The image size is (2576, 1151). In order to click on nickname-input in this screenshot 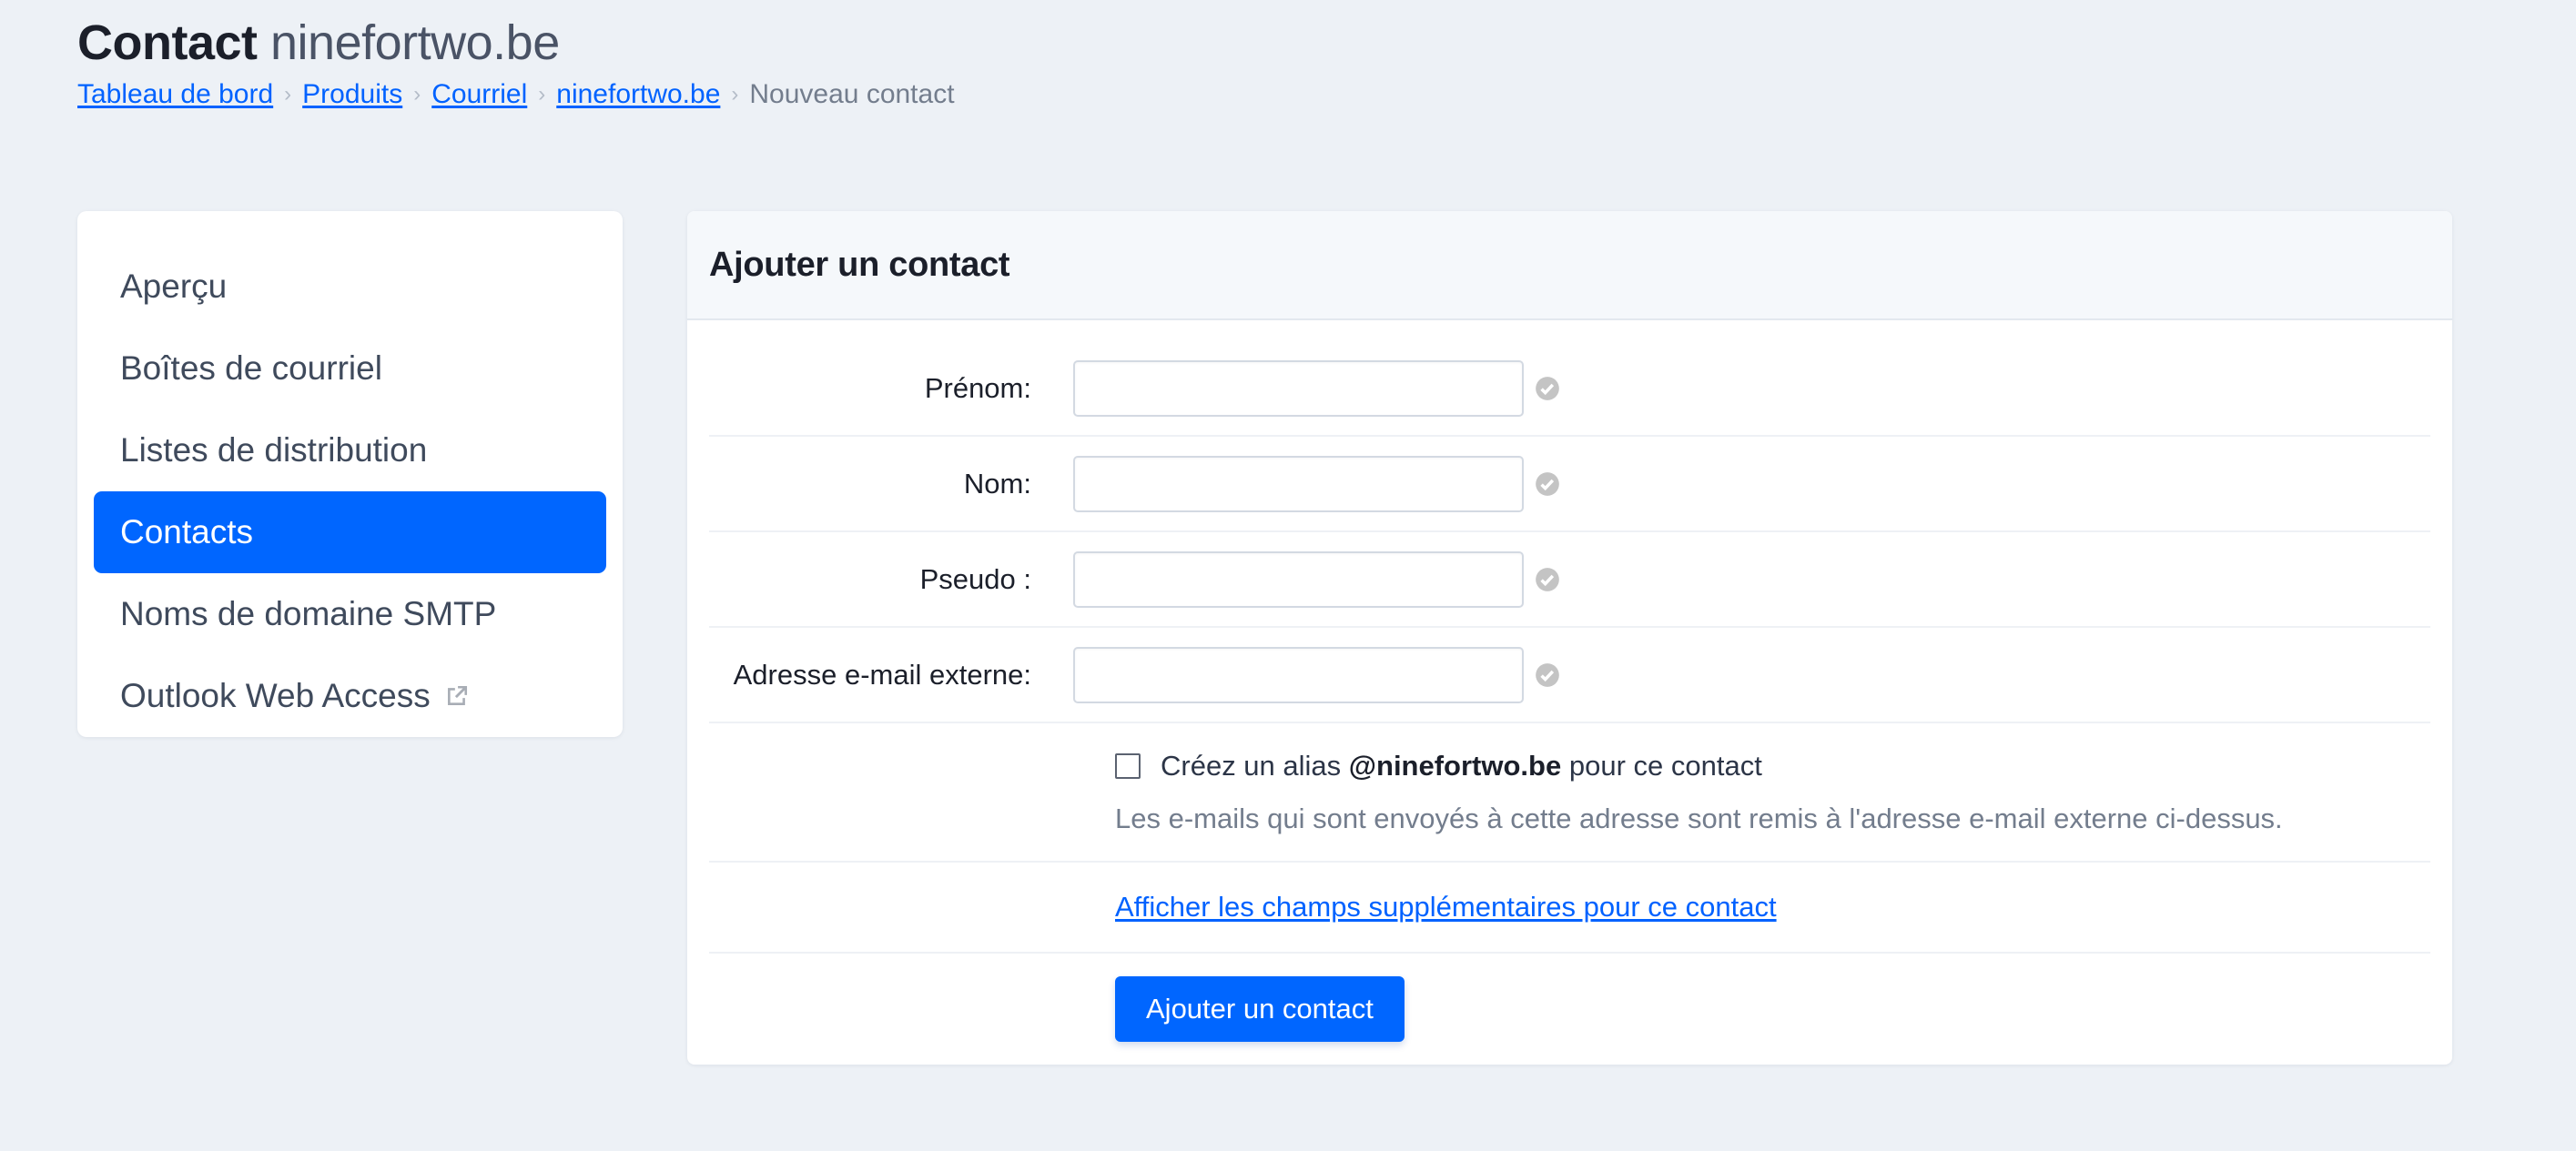, I will do `click(1298, 579)`.